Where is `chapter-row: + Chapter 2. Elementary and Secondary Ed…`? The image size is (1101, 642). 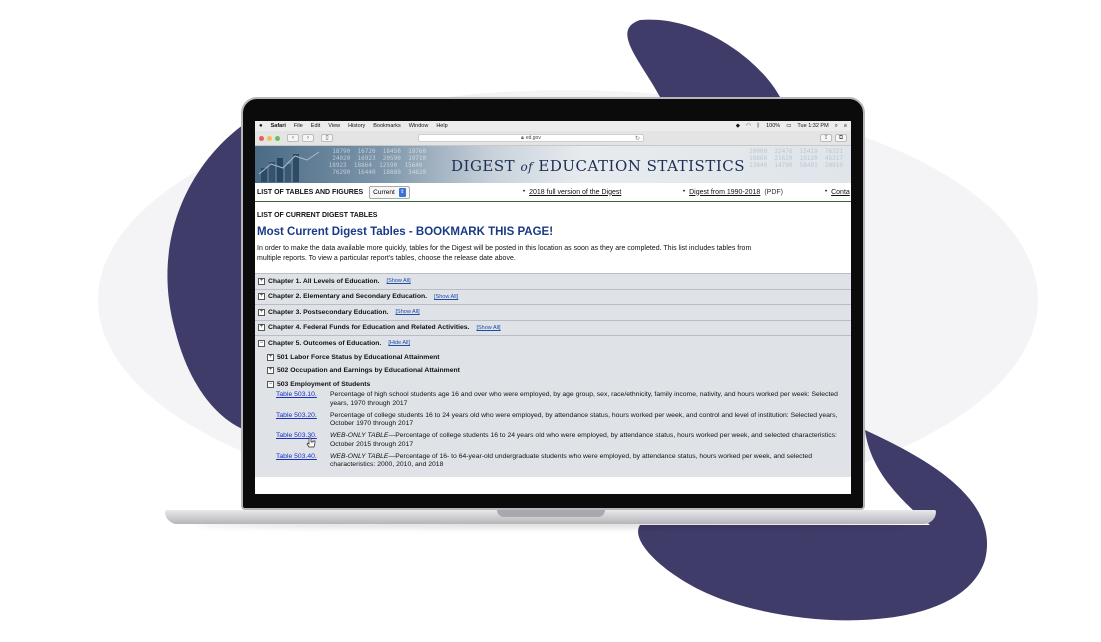 chapter-row: + Chapter 2. Elementary and Secondary Ed… is located at coordinates (553, 296).